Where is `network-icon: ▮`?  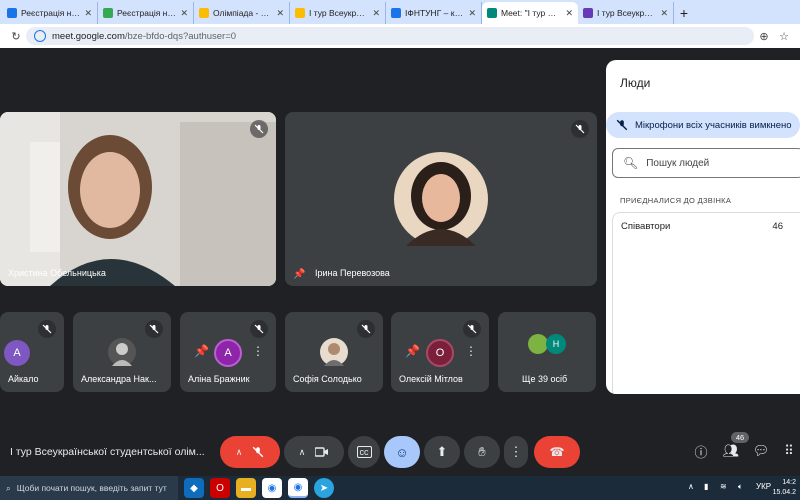
network-icon: ▮ is located at coordinates (706, 486).